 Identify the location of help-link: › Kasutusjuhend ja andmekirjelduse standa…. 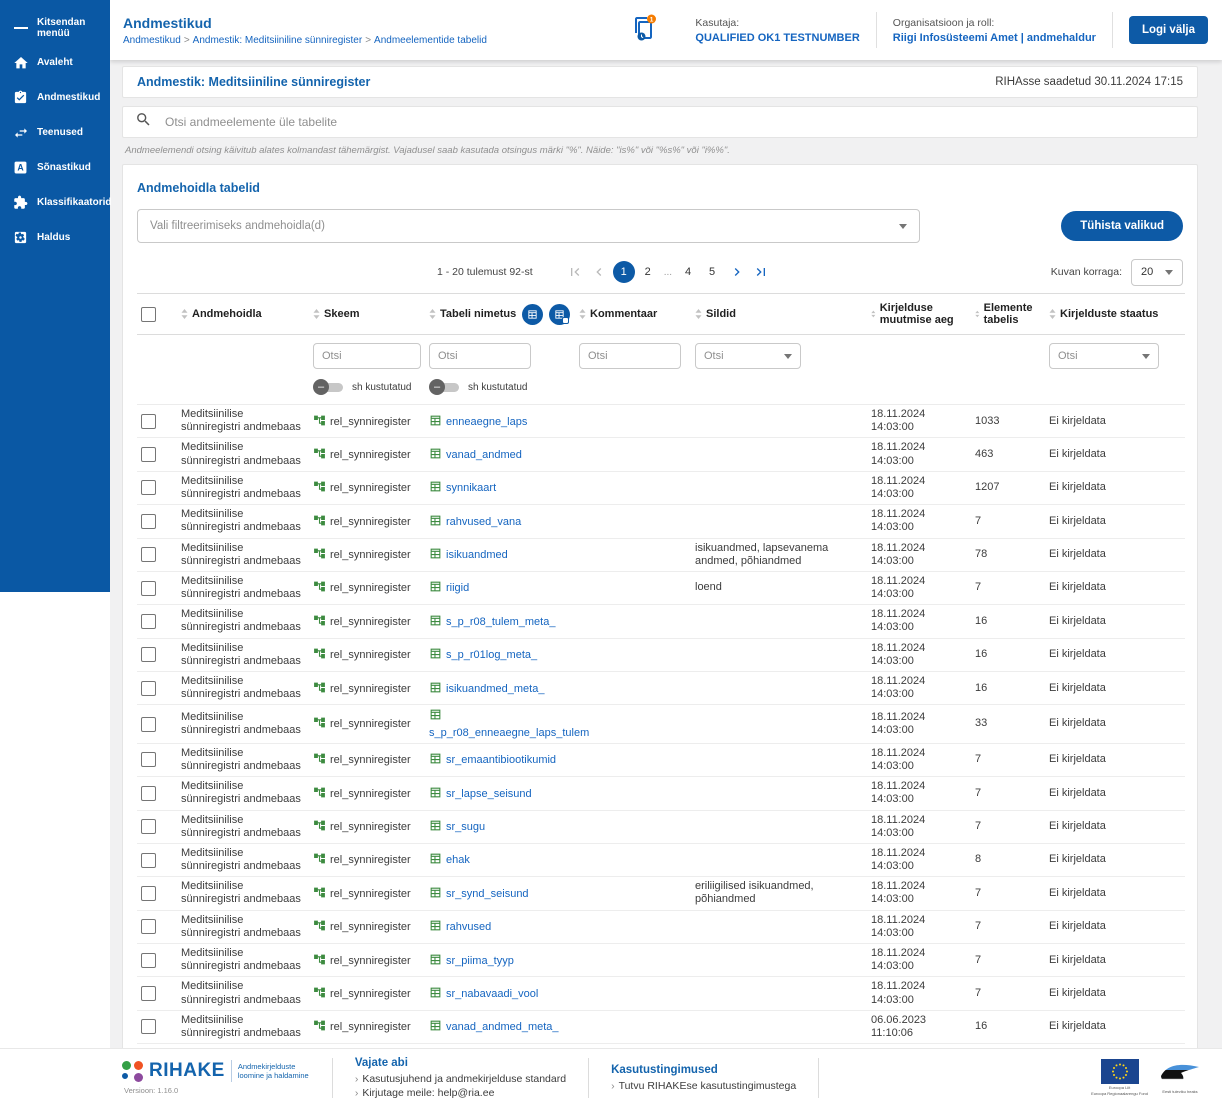
(460, 1079).